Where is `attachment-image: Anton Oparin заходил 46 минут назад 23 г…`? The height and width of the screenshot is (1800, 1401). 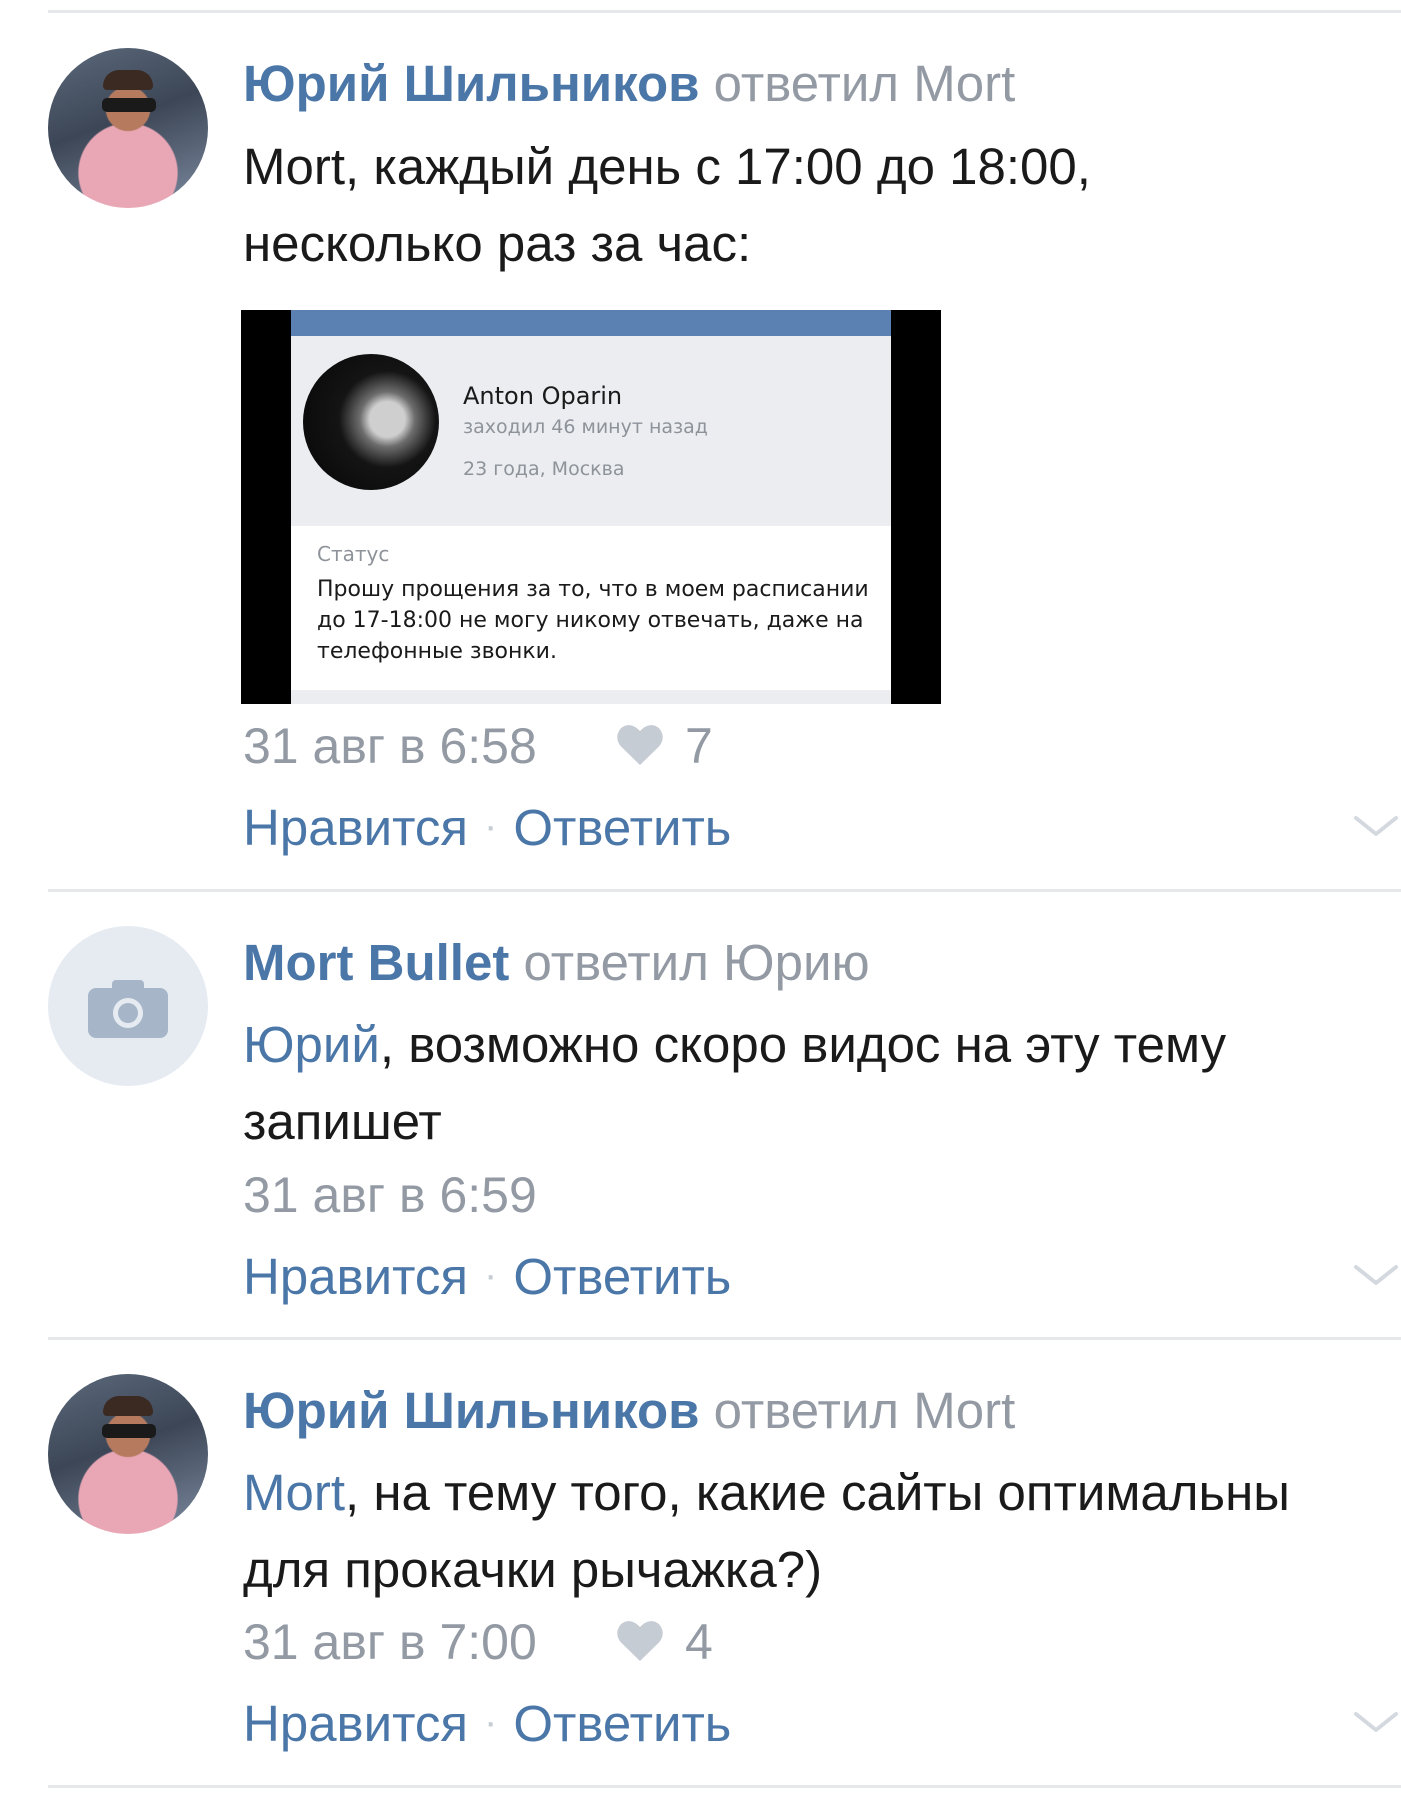
attachment-image: Anton Oparin заходил 46 минут назад 23 г… is located at coordinates (591, 507).